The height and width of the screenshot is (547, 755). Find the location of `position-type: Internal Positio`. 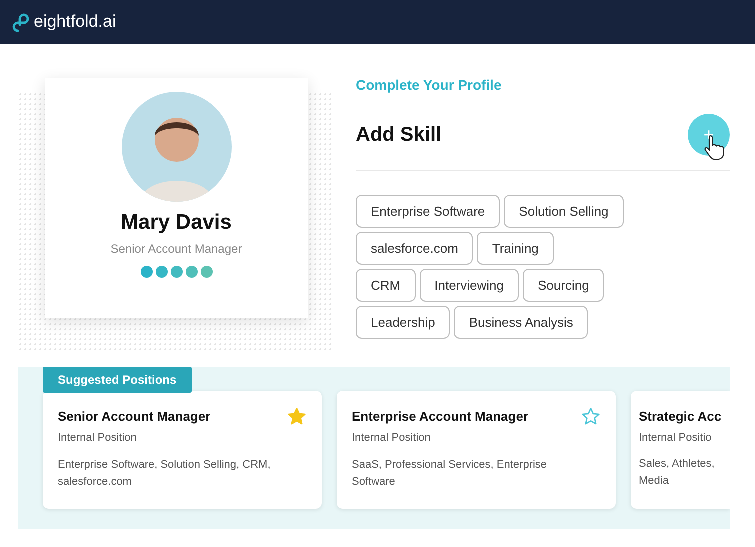

position-type: Internal Positio is located at coordinates (676, 438).